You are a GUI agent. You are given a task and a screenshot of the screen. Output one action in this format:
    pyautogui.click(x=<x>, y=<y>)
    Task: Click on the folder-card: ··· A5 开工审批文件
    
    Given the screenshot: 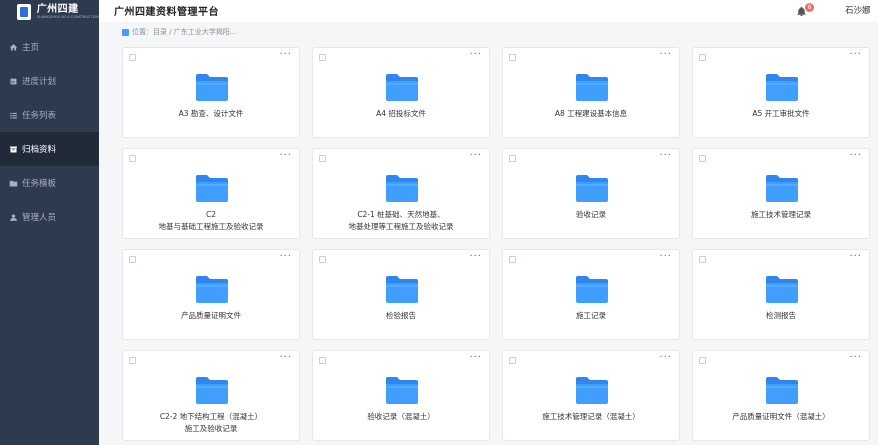 What is the action you would take?
    pyautogui.click(x=781, y=92)
    